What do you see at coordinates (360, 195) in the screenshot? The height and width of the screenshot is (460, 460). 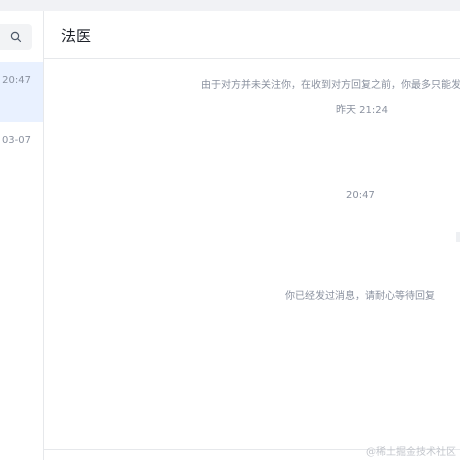 I see `message-timestamp: 20:47` at bounding box center [360, 195].